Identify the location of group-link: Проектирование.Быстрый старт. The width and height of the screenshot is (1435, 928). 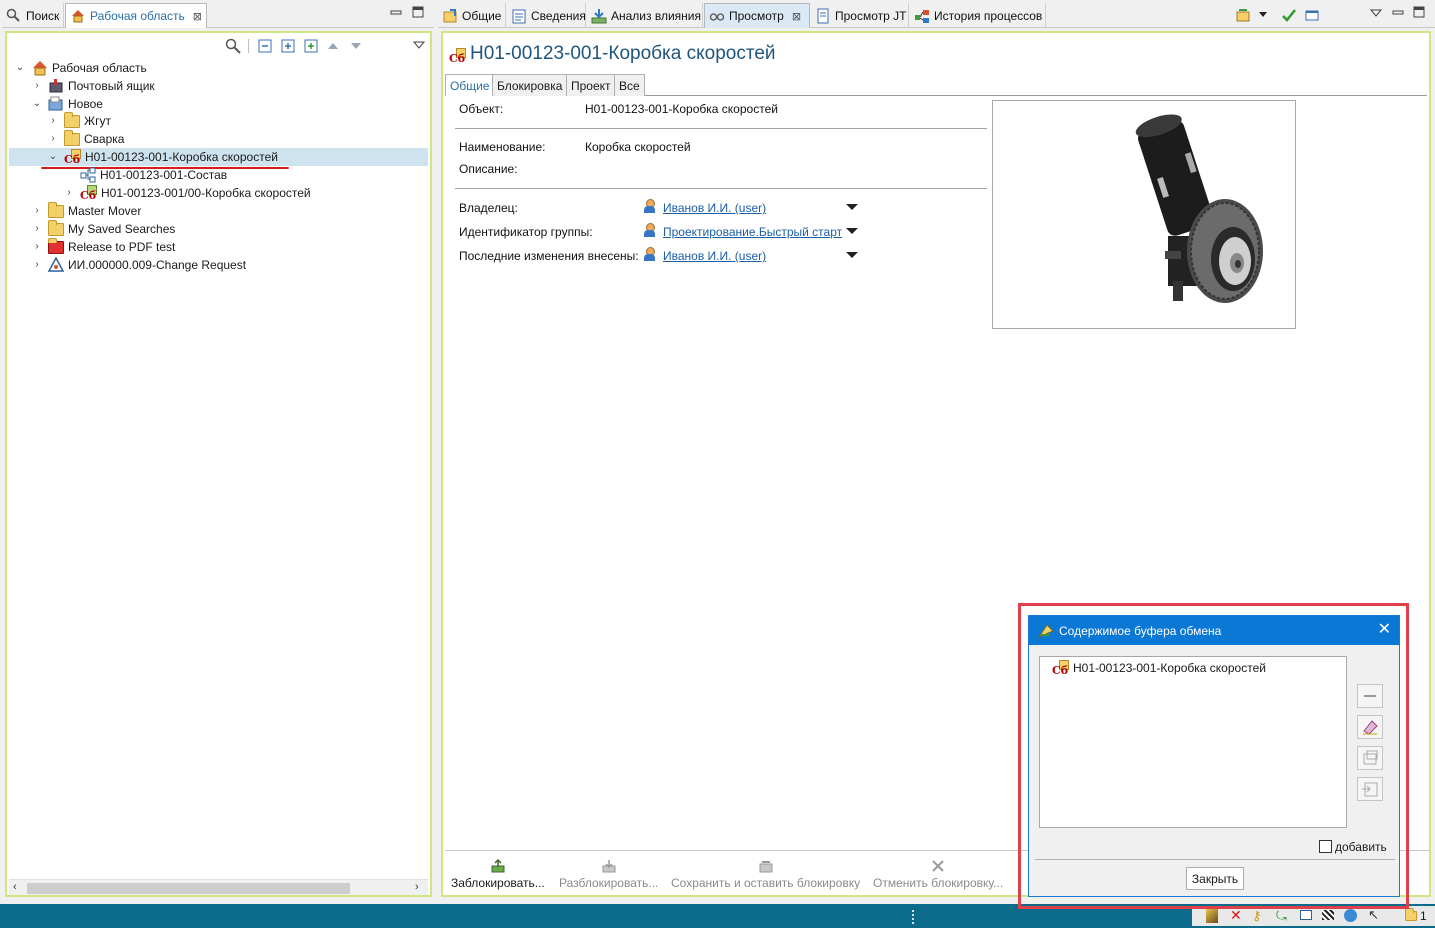
(752, 232).